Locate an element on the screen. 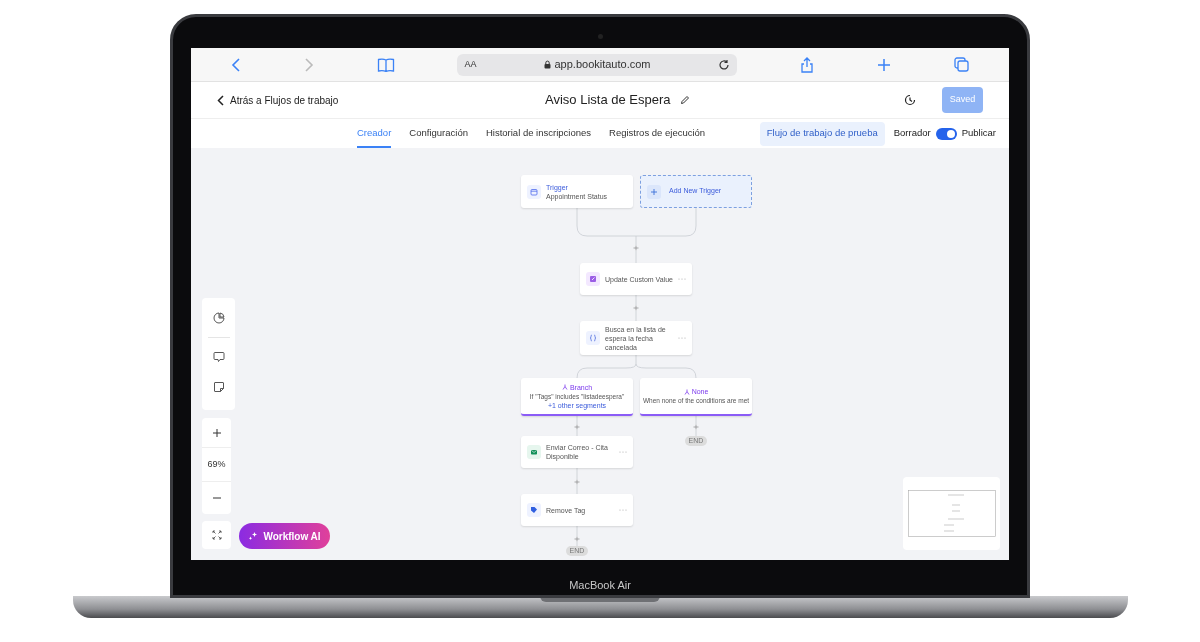 This screenshot has height=642, width=1200. history-icon is located at coordinates (910, 100).